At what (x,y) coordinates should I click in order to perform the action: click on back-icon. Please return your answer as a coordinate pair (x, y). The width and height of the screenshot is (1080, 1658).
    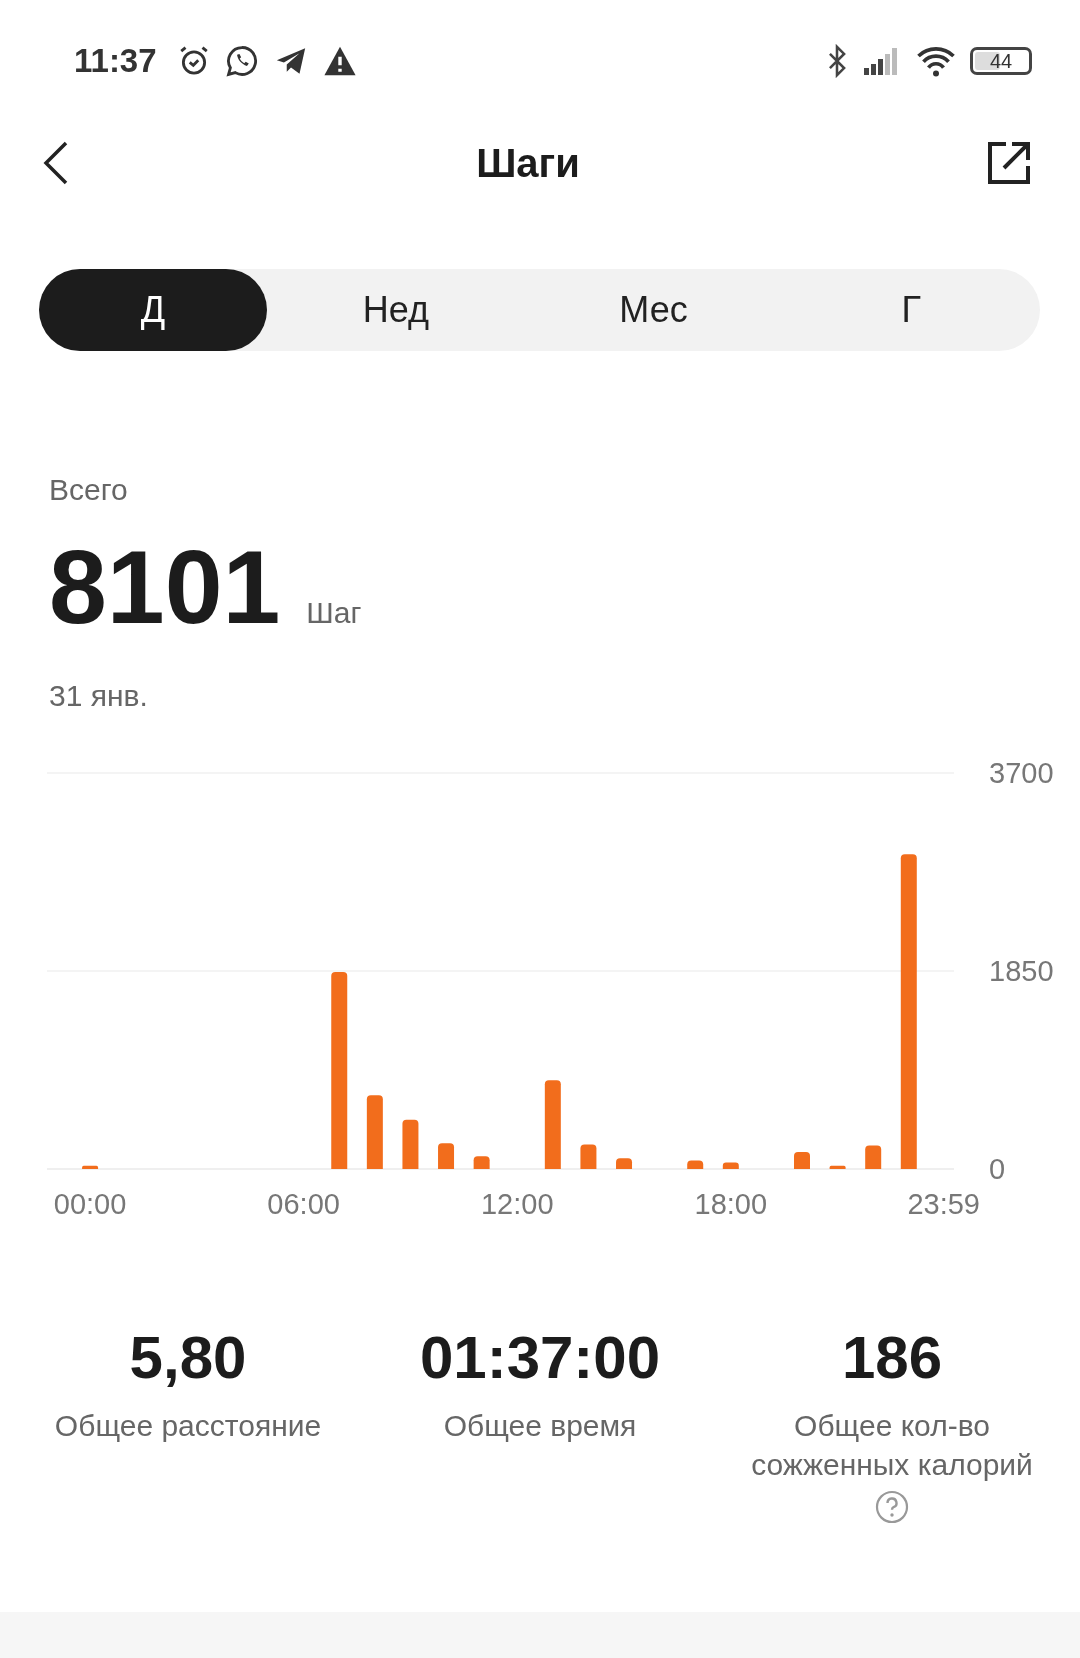
    Looking at the image, I should click on (56, 163).